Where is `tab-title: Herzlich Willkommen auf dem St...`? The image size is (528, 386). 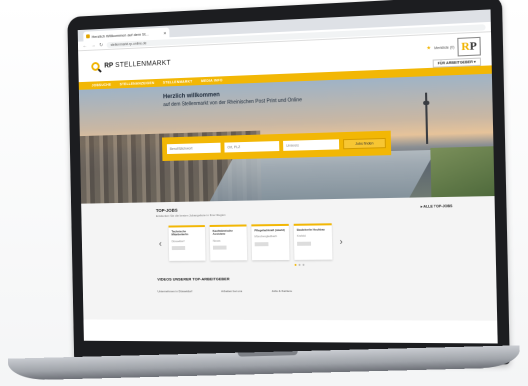
tab-title: Herzlich Willkommen auf dem St... is located at coordinates (120, 34).